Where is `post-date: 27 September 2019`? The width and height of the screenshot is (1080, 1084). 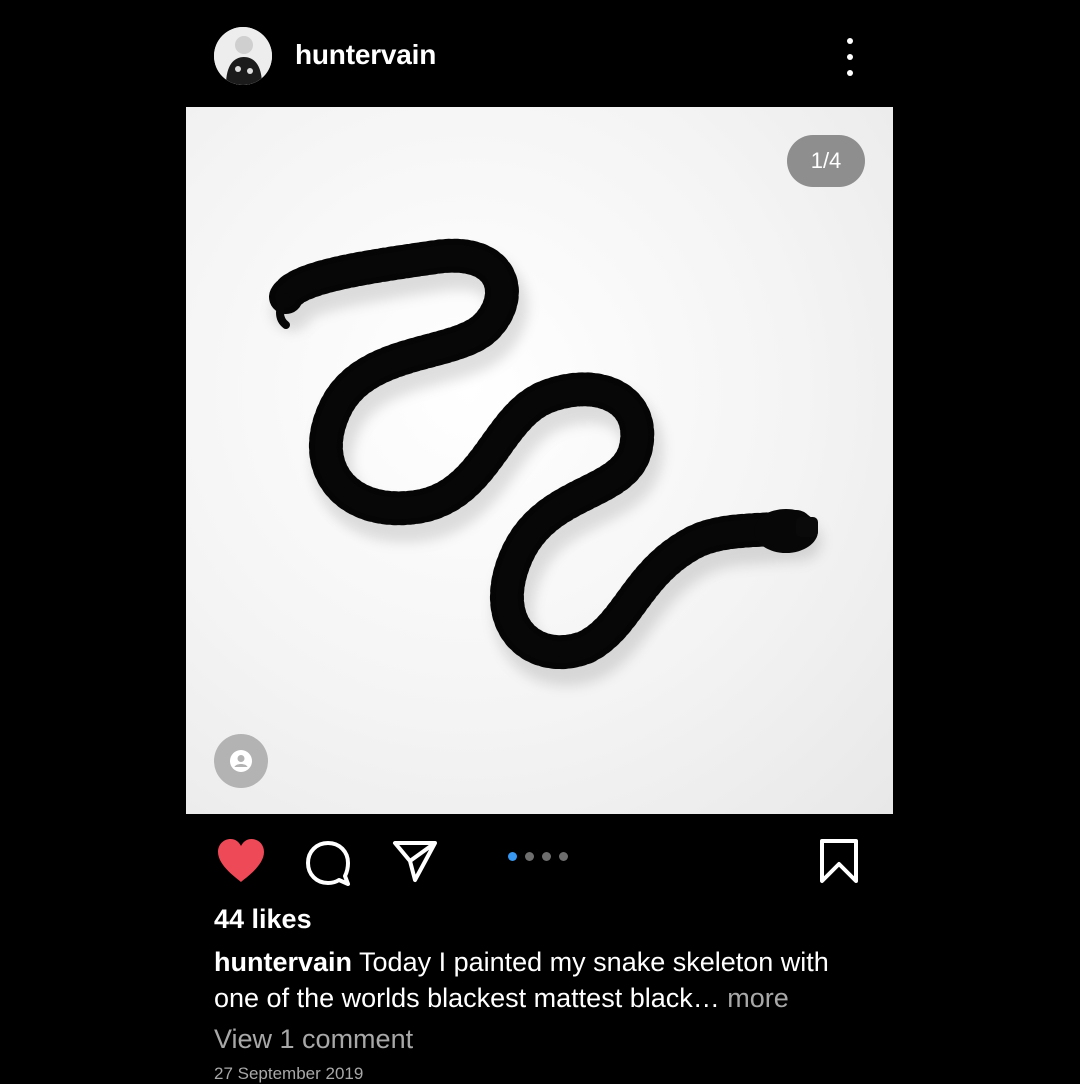 post-date: 27 September 2019 is located at coordinates (289, 1073).